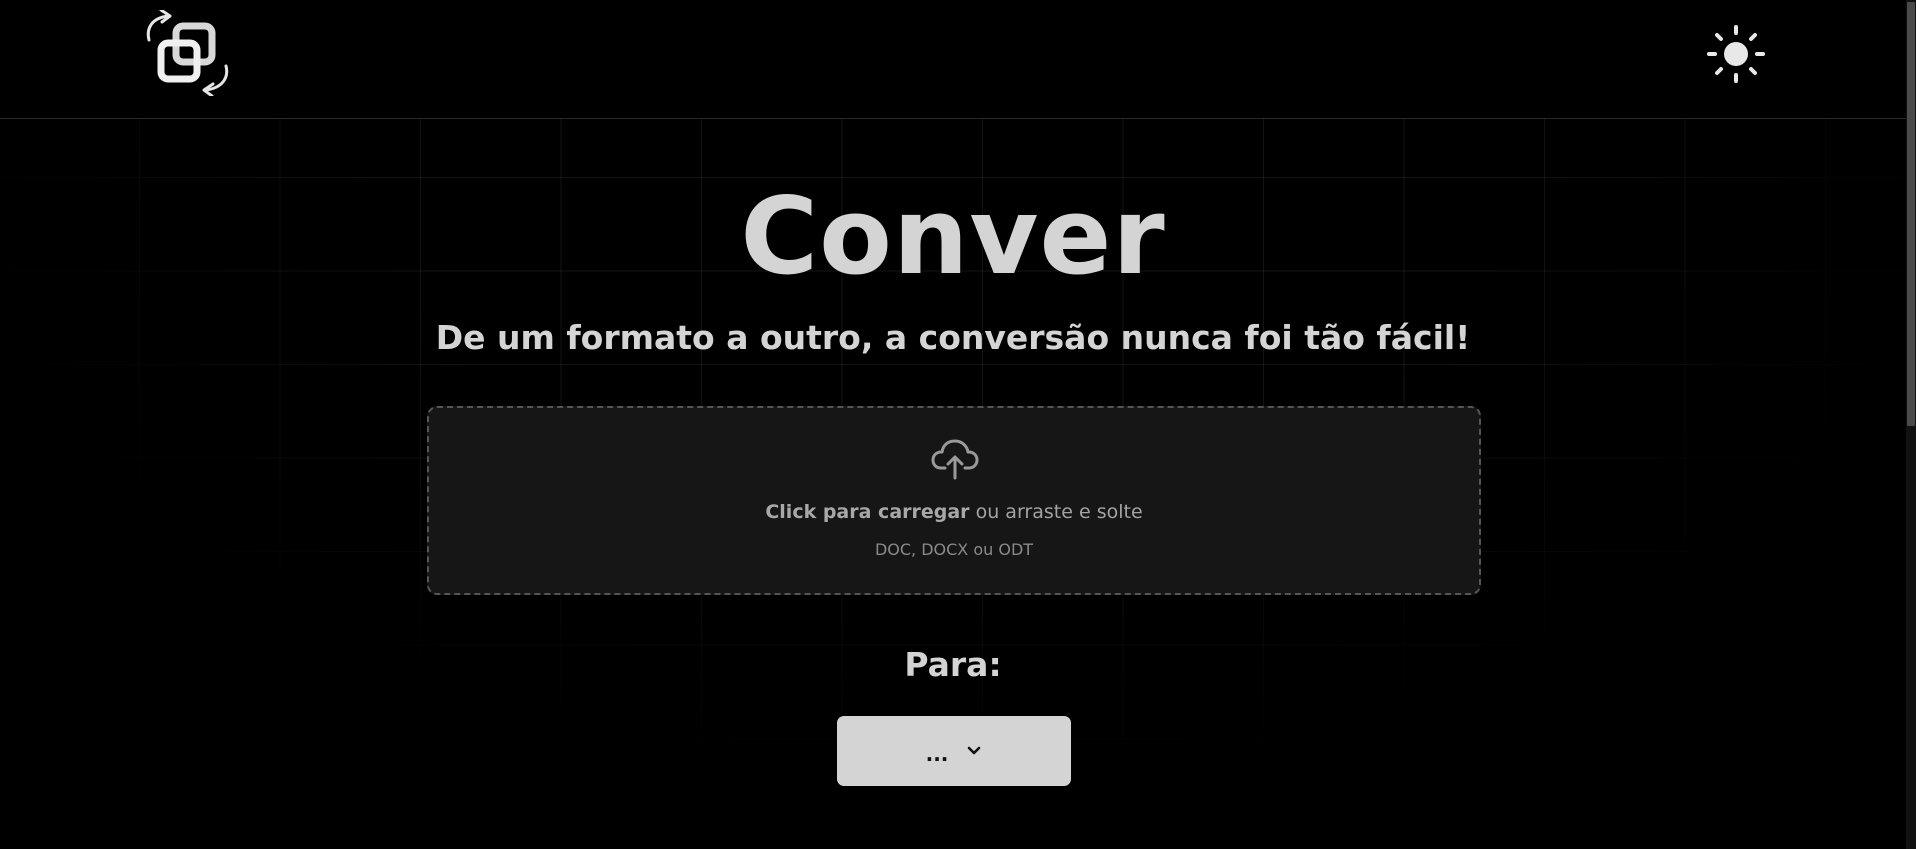 The height and width of the screenshot is (849, 1916). What do you see at coordinates (1911, 214) in the screenshot?
I see `scrollbar-thumb` at bounding box center [1911, 214].